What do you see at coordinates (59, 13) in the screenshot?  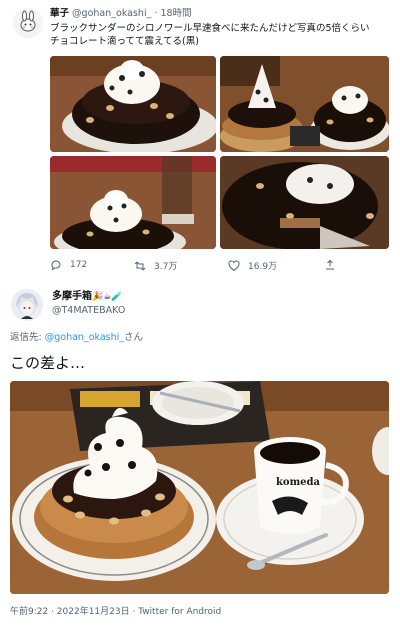 I see `display-name: 華子` at bounding box center [59, 13].